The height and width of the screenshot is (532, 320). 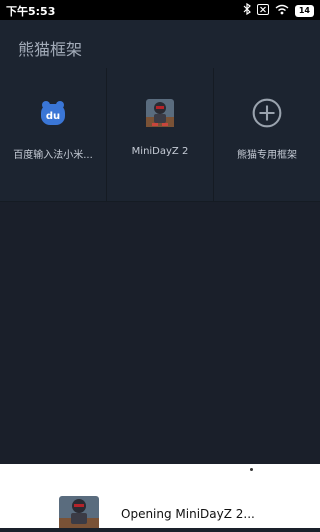 What do you see at coordinates (267, 155) in the screenshot?
I see `app-label: 熊猫专用框架` at bounding box center [267, 155].